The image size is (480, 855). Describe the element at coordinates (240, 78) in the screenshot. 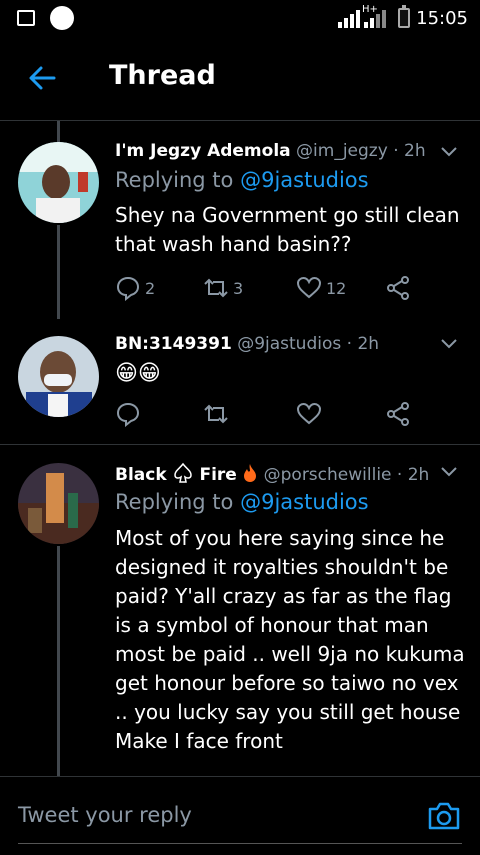

I see `app-header: Thread` at that location.